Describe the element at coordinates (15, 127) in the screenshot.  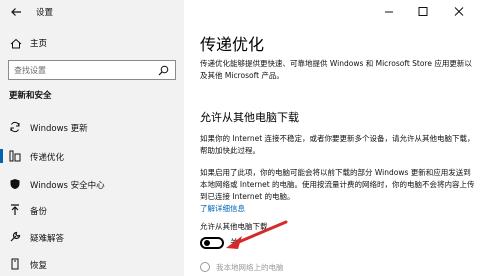
I see `sync-icon` at that location.